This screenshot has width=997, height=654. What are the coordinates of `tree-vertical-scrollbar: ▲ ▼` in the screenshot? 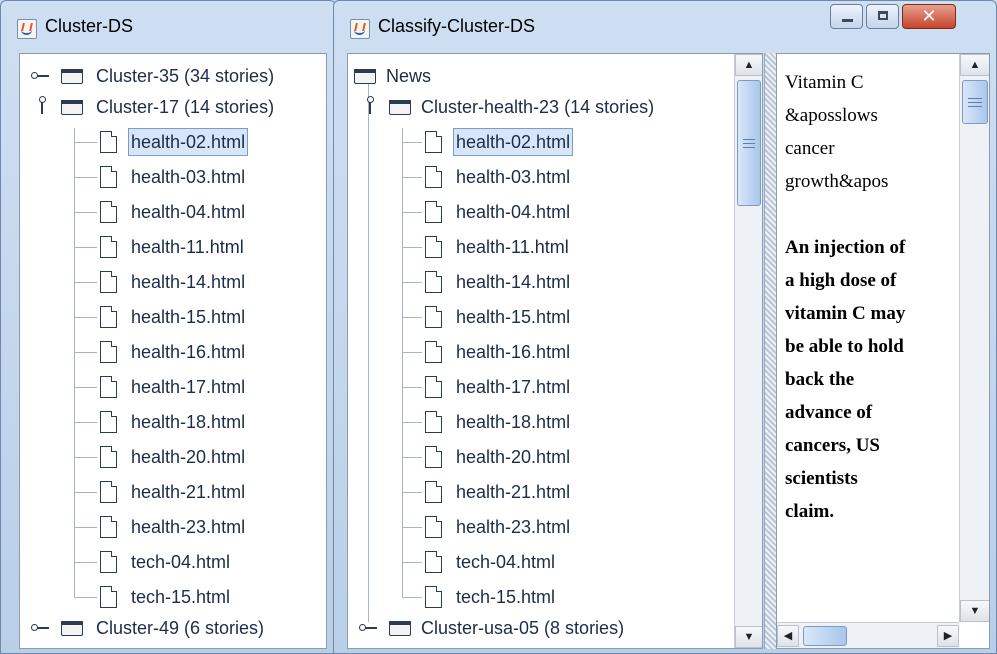 It's located at (748, 351).